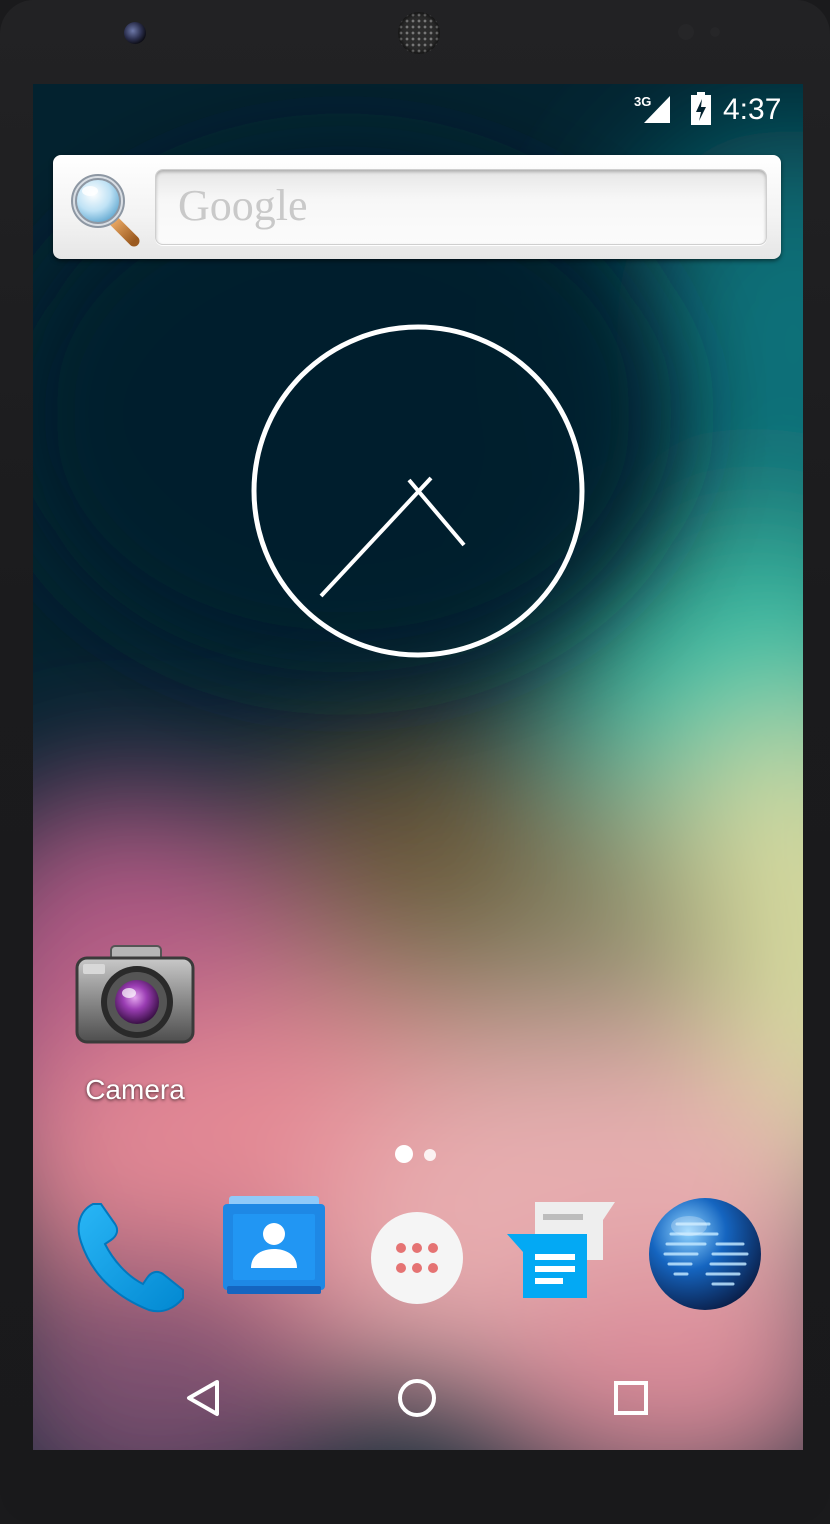 Image resolution: width=830 pixels, height=1524 pixels. Describe the element at coordinates (419, 33) in the screenshot. I see `earpiece-speaker` at that location.